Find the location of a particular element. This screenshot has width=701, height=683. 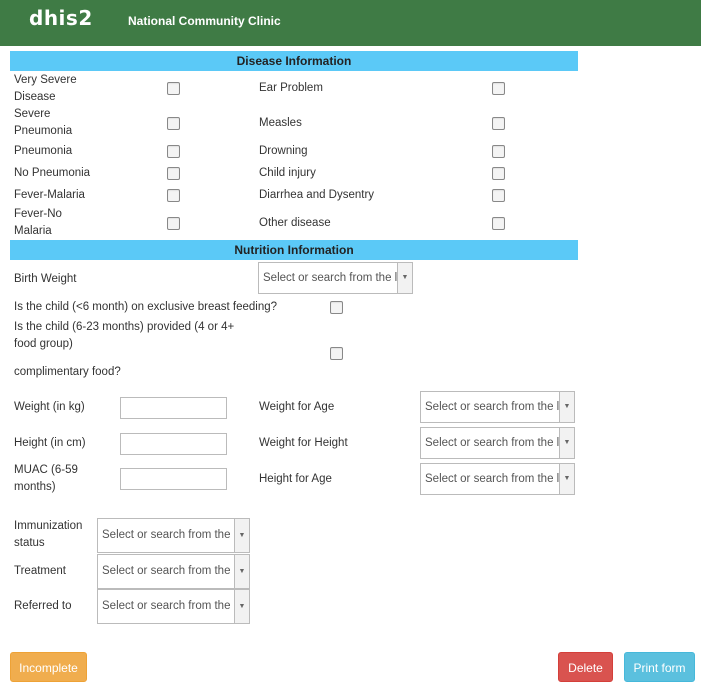

height-for-age-select-value: Select or search from the list is located at coordinates (498, 479).